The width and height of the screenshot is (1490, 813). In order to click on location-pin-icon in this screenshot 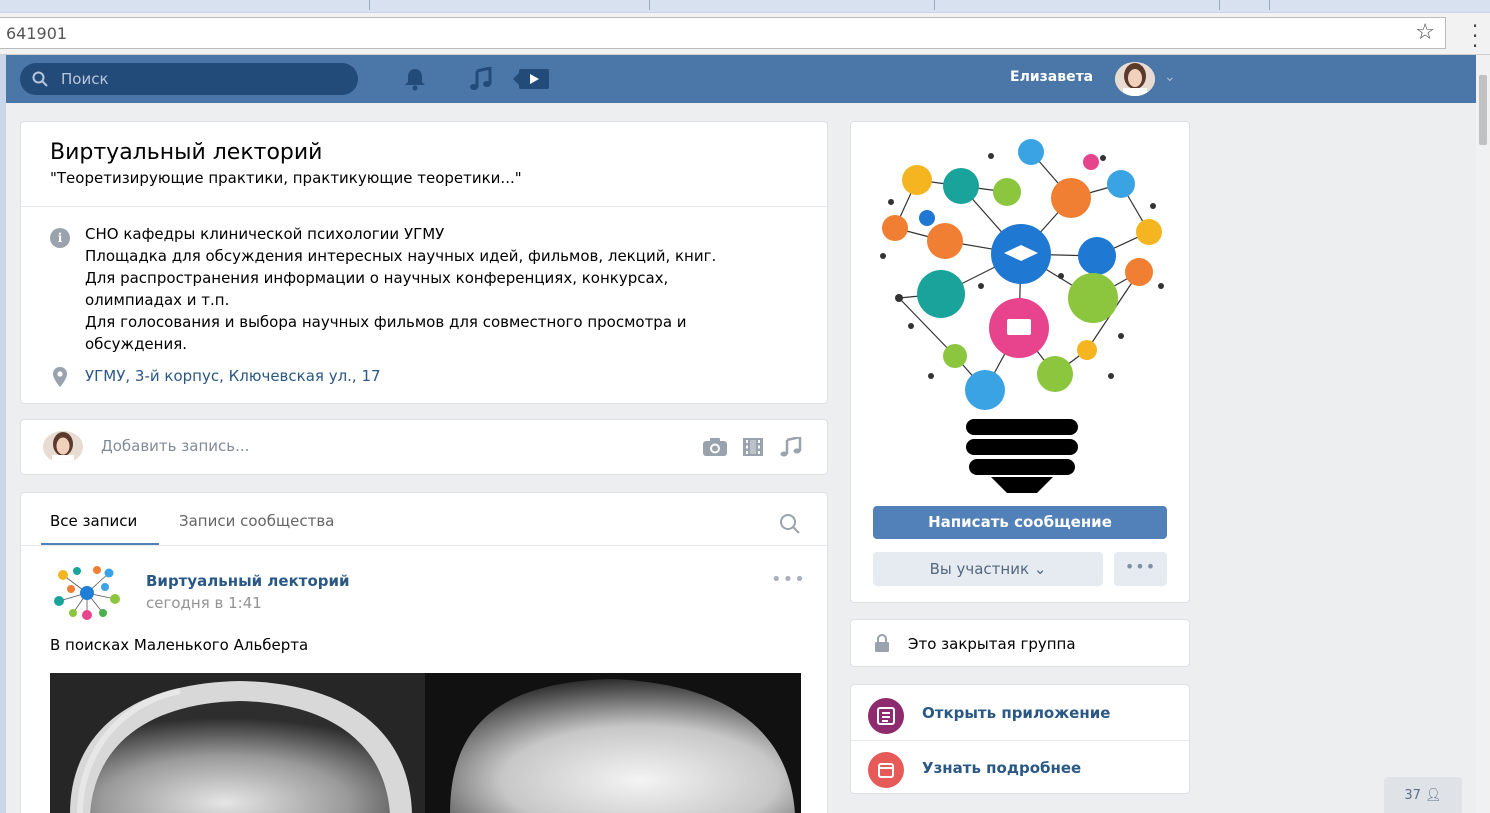, I will do `click(60, 377)`.